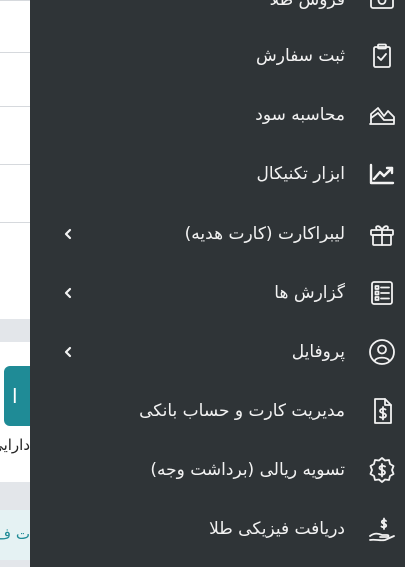 This screenshot has width=405, height=567. Describe the element at coordinates (382, 234) in the screenshot. I see `gift-icon` at that location.